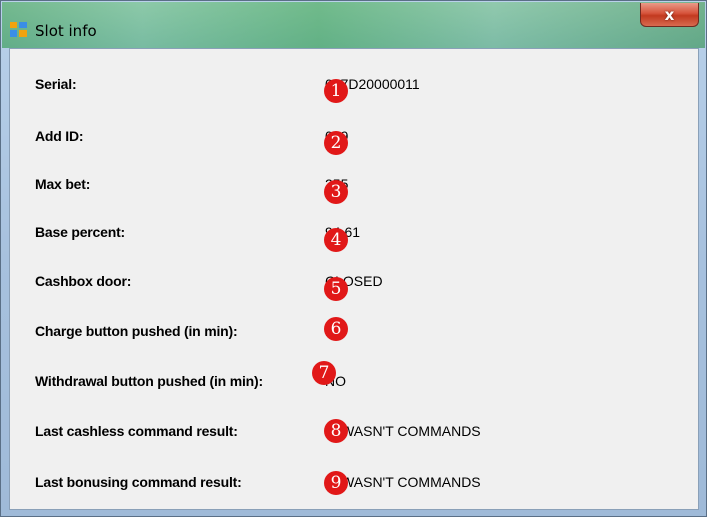 The height and width of the screenshot is (517, 707). Describe the element at coordinates (336, 192) in the screenshot. I see `annotation-badge-3: 3` at that location.